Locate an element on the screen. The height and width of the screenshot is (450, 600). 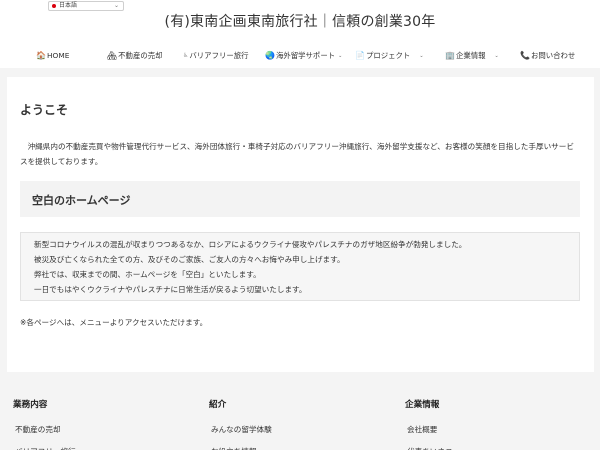
nav-item-project: 📄 プロジェクト ⌄ is located at coordinates (389, 56).